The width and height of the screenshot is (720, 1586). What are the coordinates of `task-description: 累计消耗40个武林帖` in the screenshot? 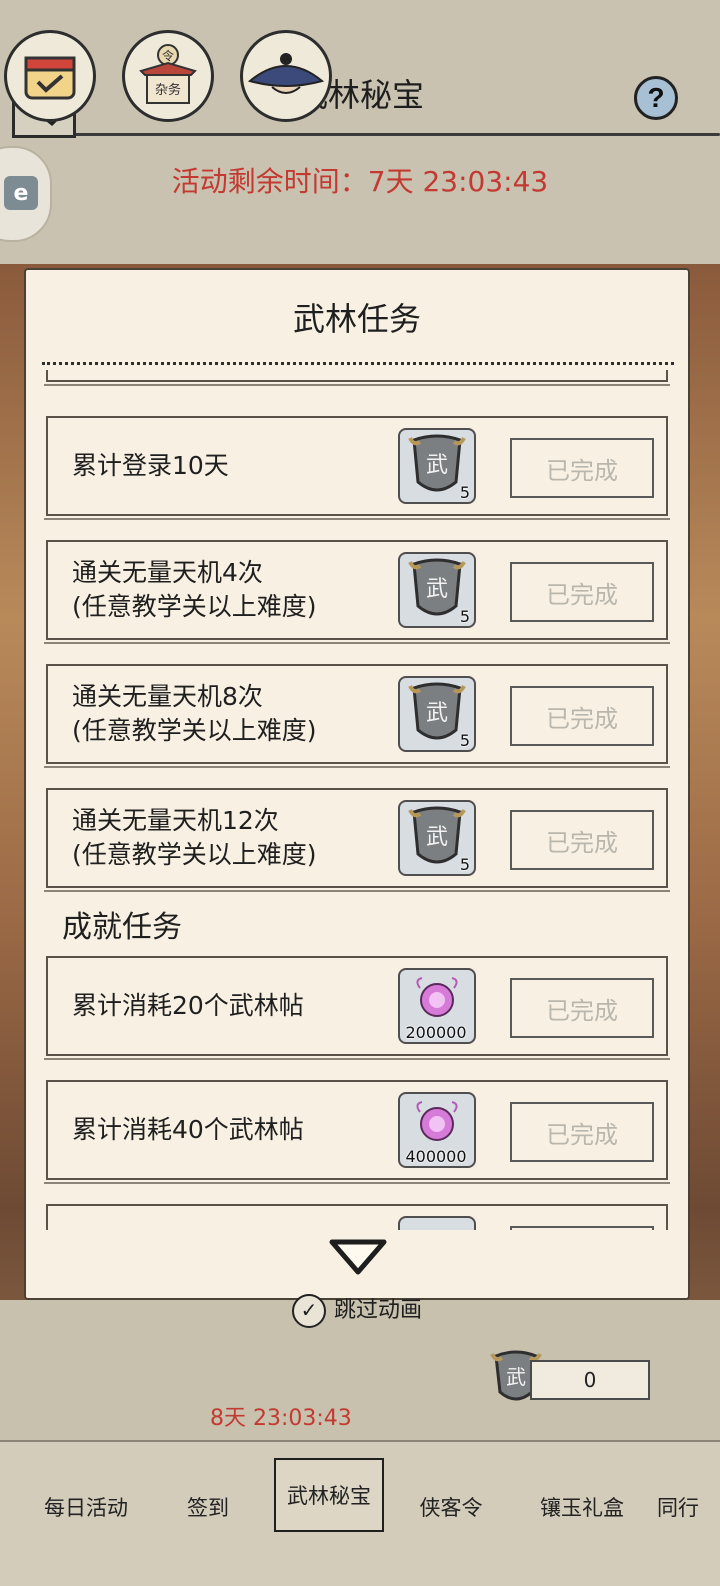 It's located at (232, 1130).